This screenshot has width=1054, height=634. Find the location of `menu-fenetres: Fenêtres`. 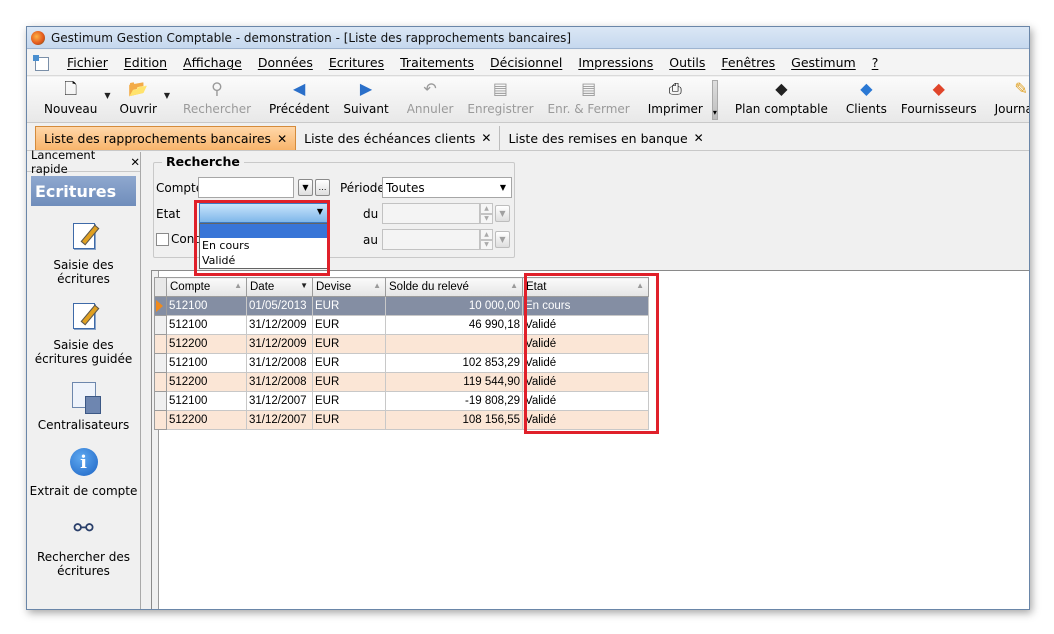

menu-fenetres: Fenêtres is located at coordinates (748, 62).